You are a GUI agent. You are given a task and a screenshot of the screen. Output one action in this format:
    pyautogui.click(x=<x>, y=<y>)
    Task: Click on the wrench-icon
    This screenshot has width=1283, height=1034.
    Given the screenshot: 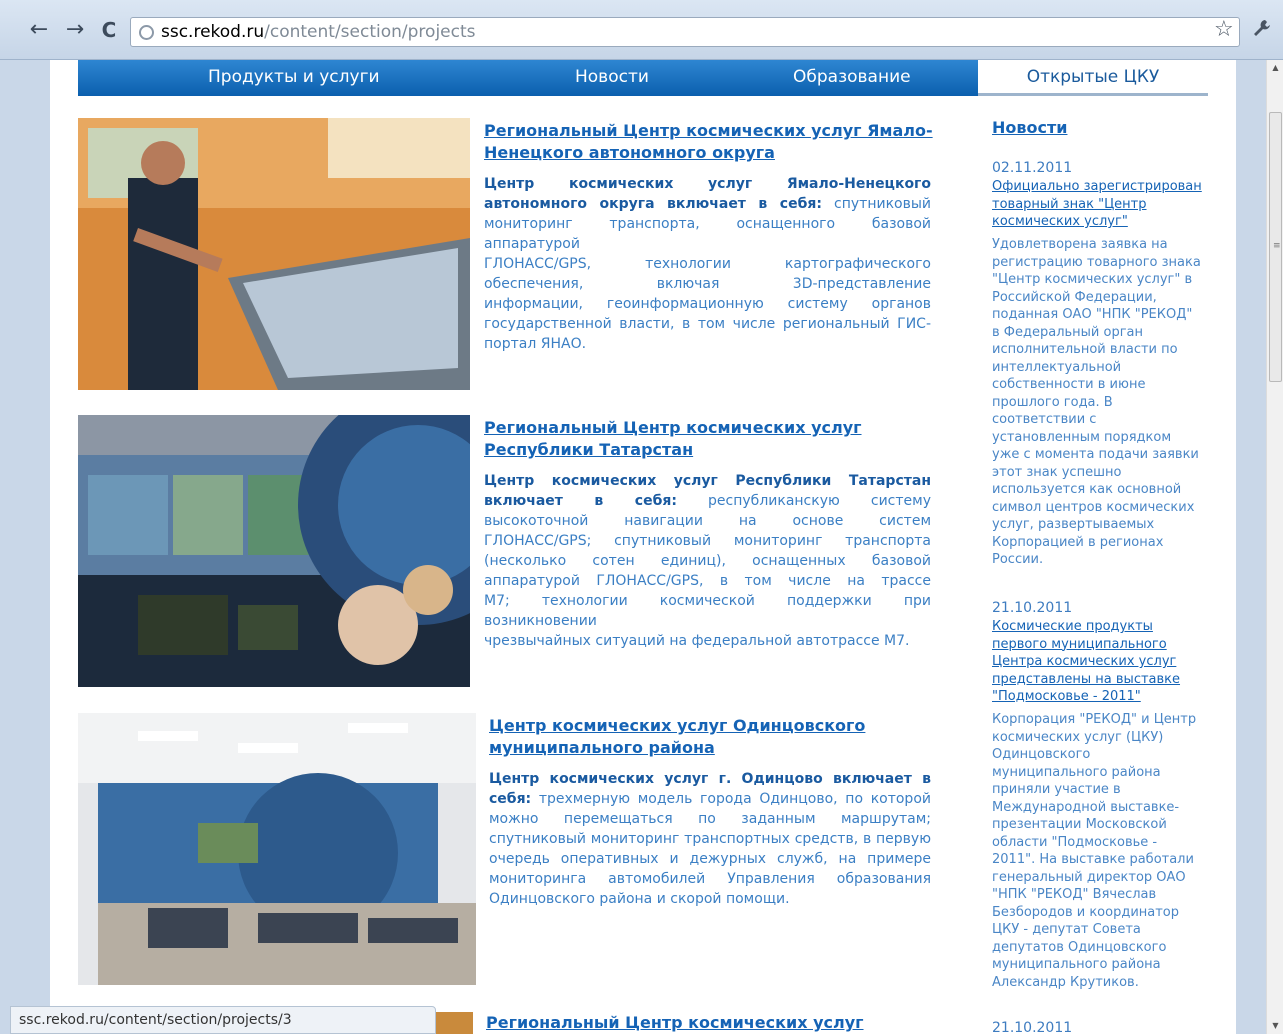 What is the action you would take?
    pyautogui.click(x=1262, y=30)
    